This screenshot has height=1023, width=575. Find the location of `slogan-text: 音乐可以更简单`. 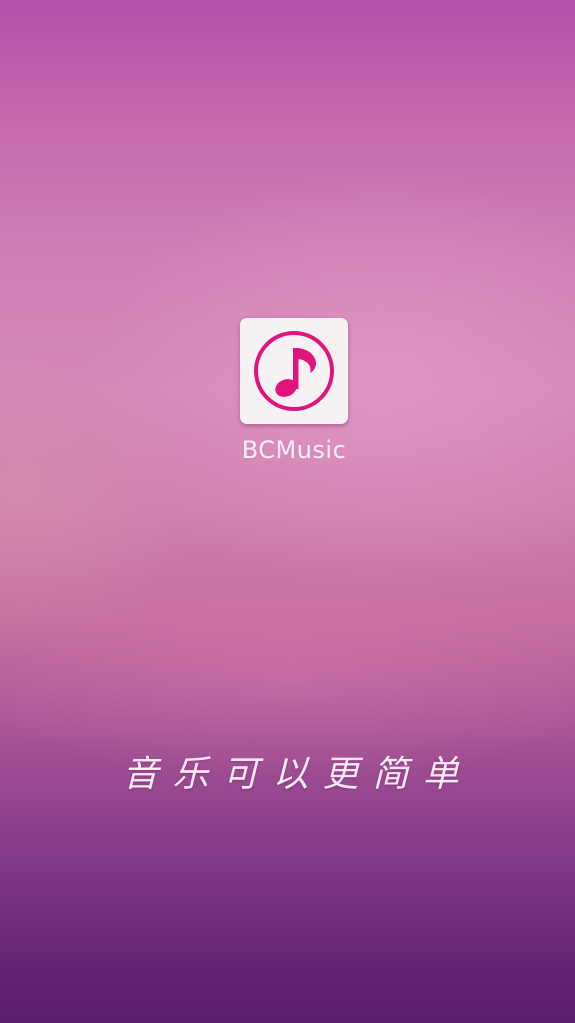

slogan-text: 音乐可以更简单 is located at coordinates (297, 774).